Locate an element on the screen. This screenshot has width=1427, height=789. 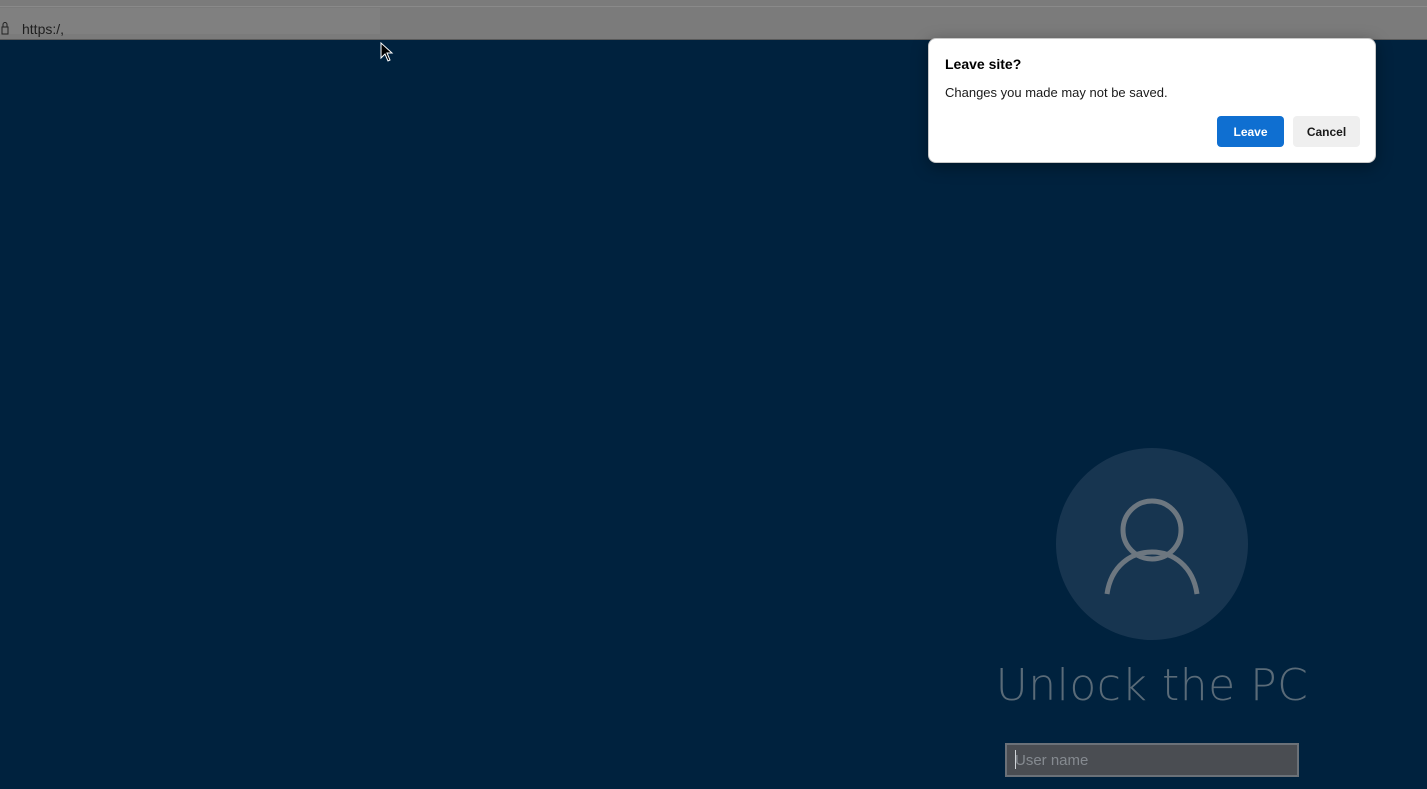
lock-icon is located at coordinates (5, 28).